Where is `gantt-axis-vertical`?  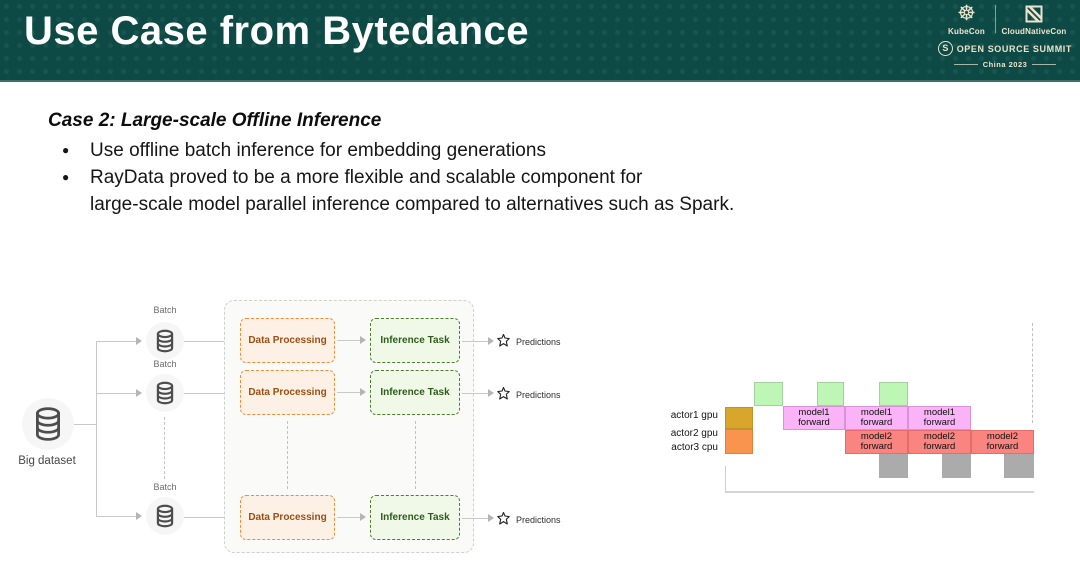 gantt-axis-vertical is located at coordinates (725, 479).